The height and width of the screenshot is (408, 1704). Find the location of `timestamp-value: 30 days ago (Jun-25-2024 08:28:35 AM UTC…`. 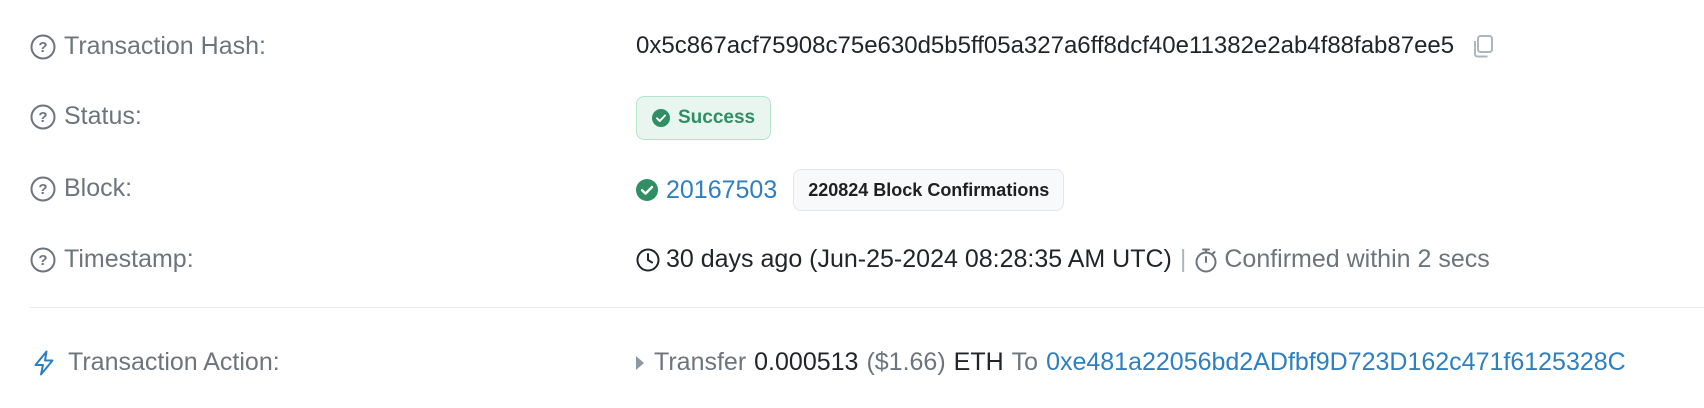

timestamp-value: 30 days ago (Jun-25-2024 08:28:35 AM UTC… is located at coordinates (919, 259).